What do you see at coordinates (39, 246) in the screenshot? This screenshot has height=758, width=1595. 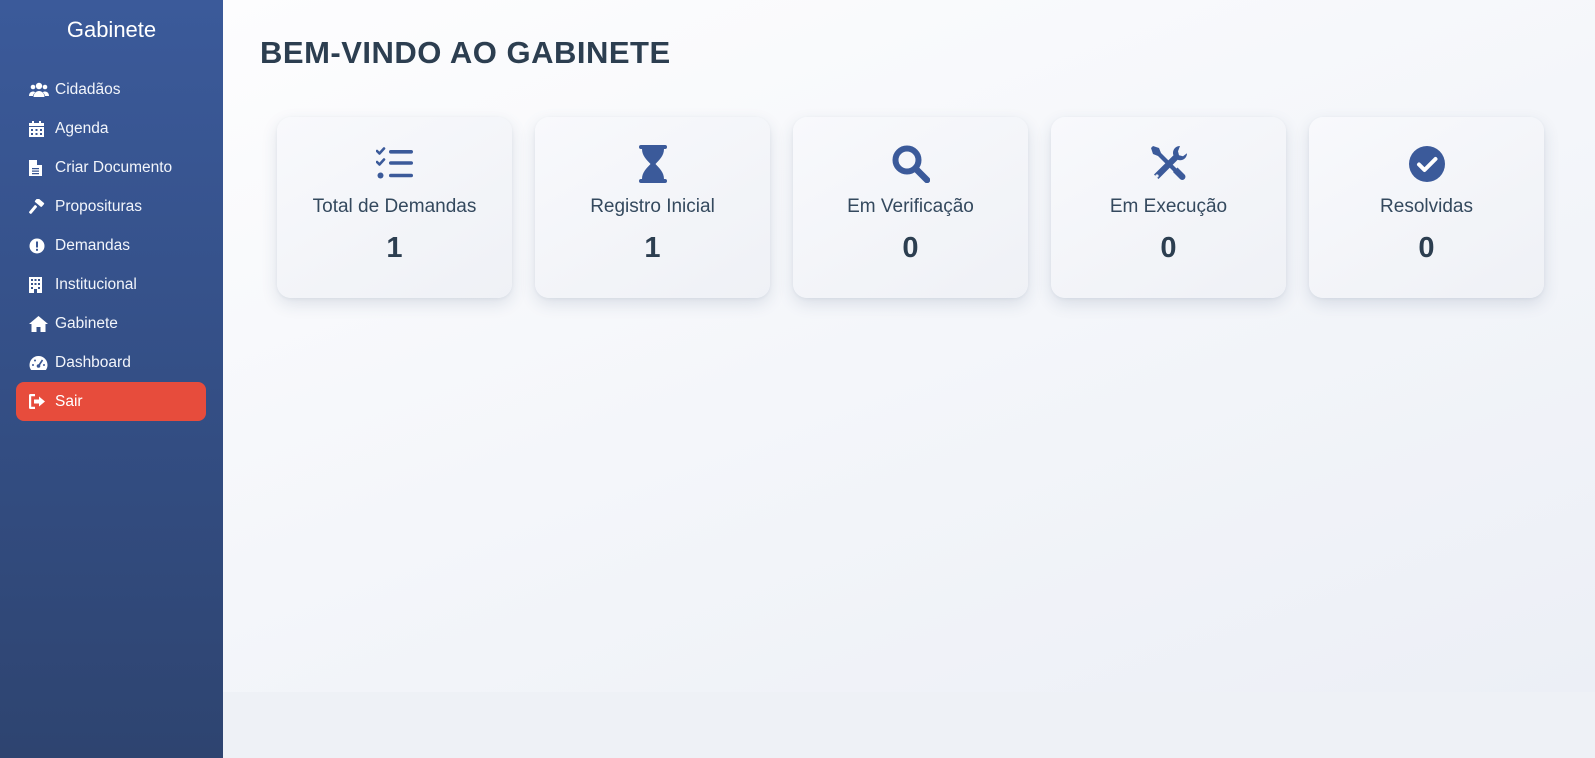 I see `exclamation-circle-icon` at bounding box center [39, 246].